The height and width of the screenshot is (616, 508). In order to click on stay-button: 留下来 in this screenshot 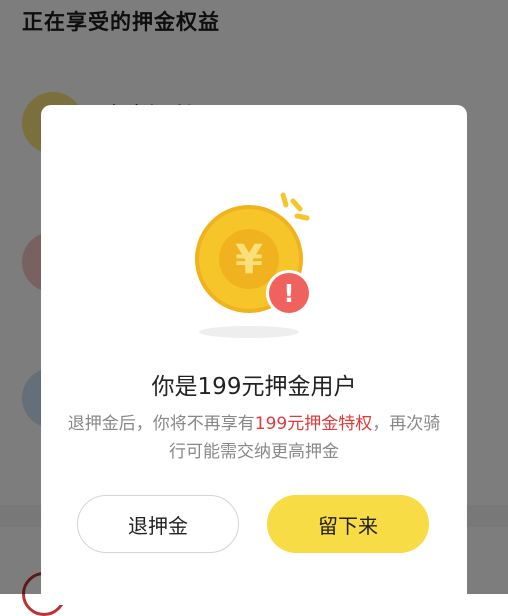, I will do `click(348, 524)`.